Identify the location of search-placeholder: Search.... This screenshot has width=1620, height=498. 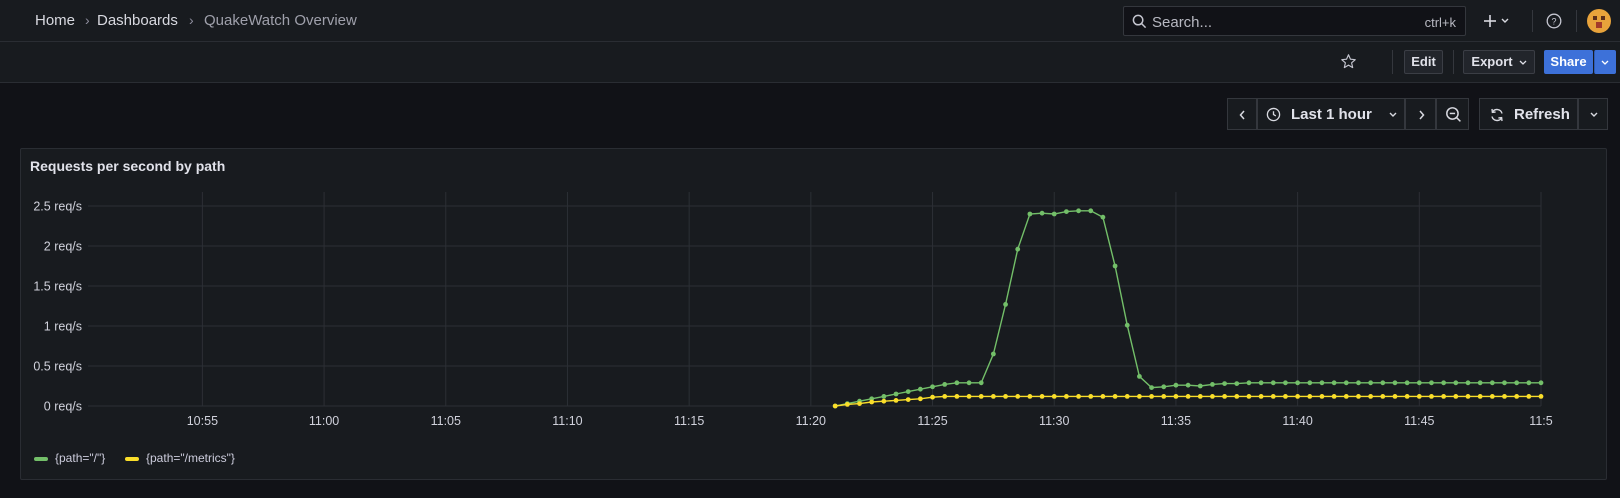
(1182, 22).